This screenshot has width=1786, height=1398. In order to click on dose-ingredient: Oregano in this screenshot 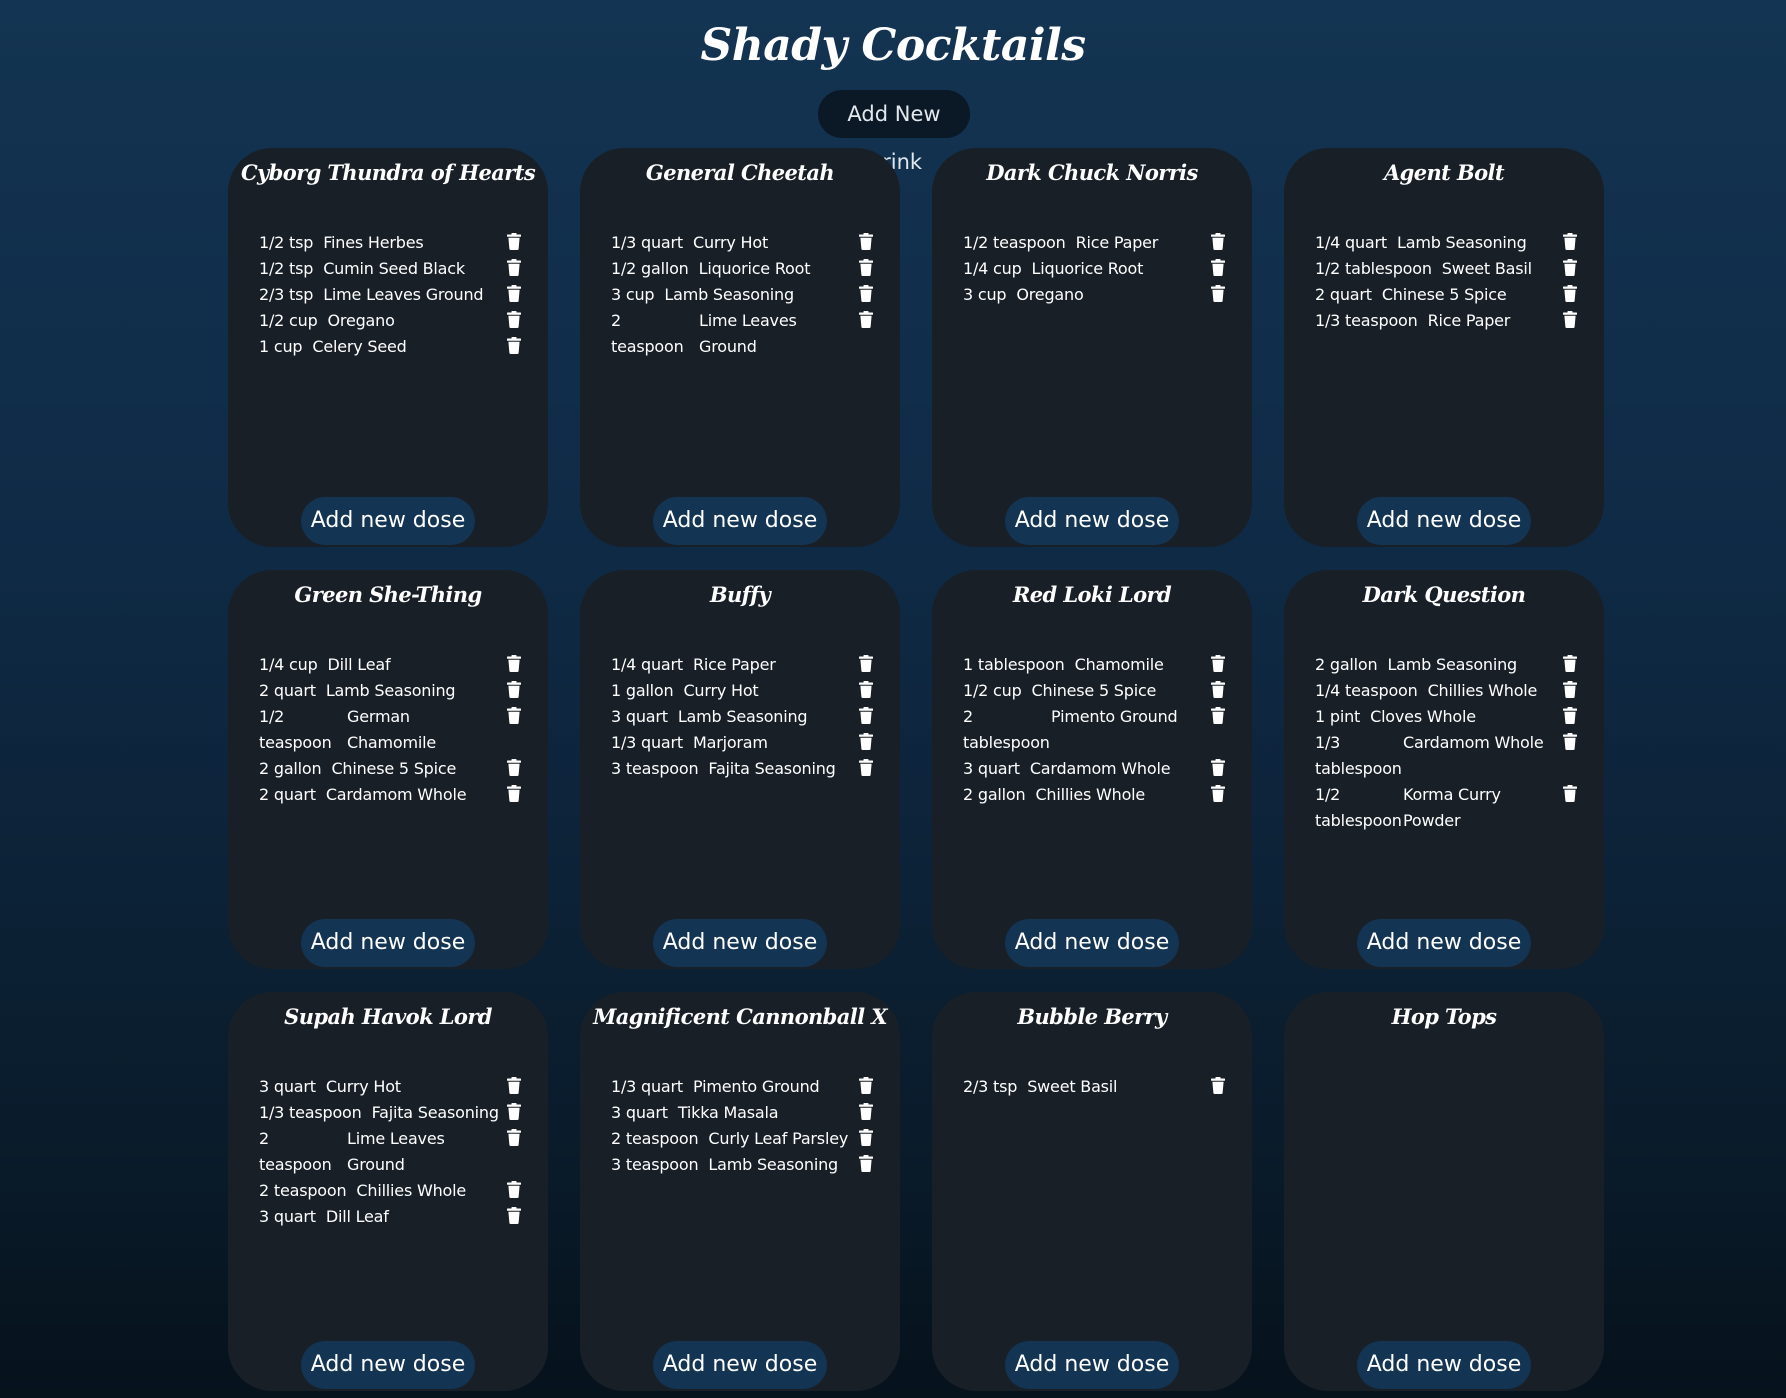, I will do `click(1050, 294)`.